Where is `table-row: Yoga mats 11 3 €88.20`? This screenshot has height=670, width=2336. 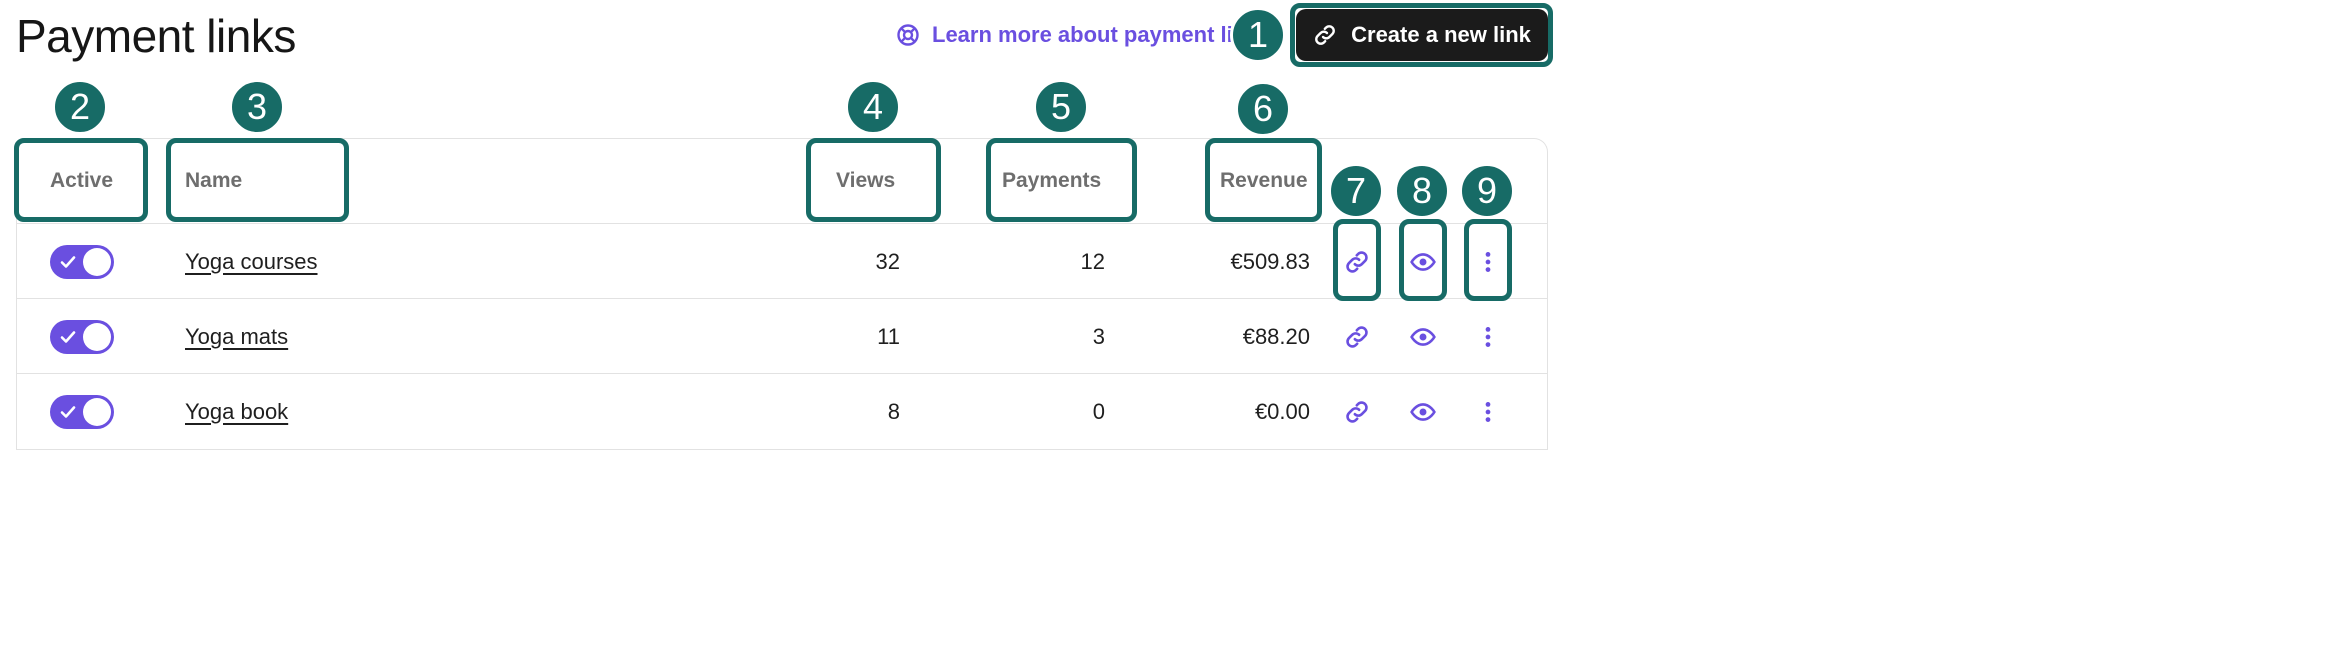
table-row: Yoga mats 11 3 €88.20 is located at coordinates (782, 336).